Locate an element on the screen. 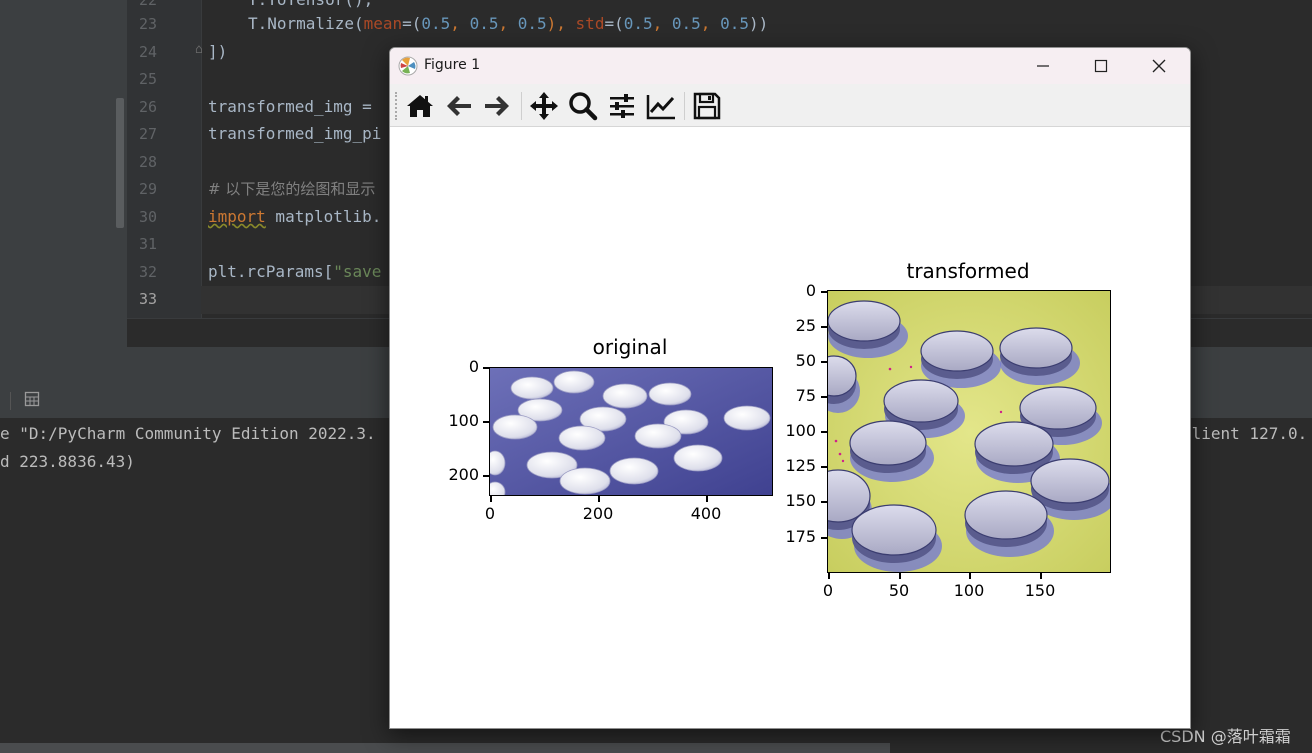 This screenshot has height=753, width=1312. maximize-button is located at coordinates (1101, 66).